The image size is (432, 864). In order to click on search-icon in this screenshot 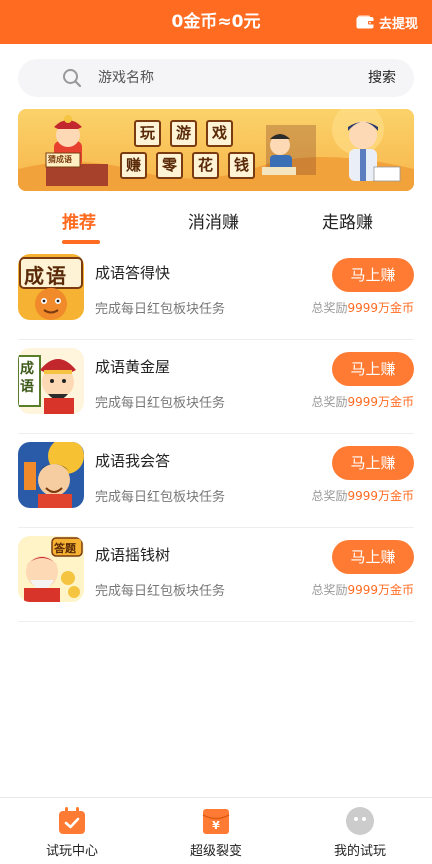, I will do `click(72, 78)`.